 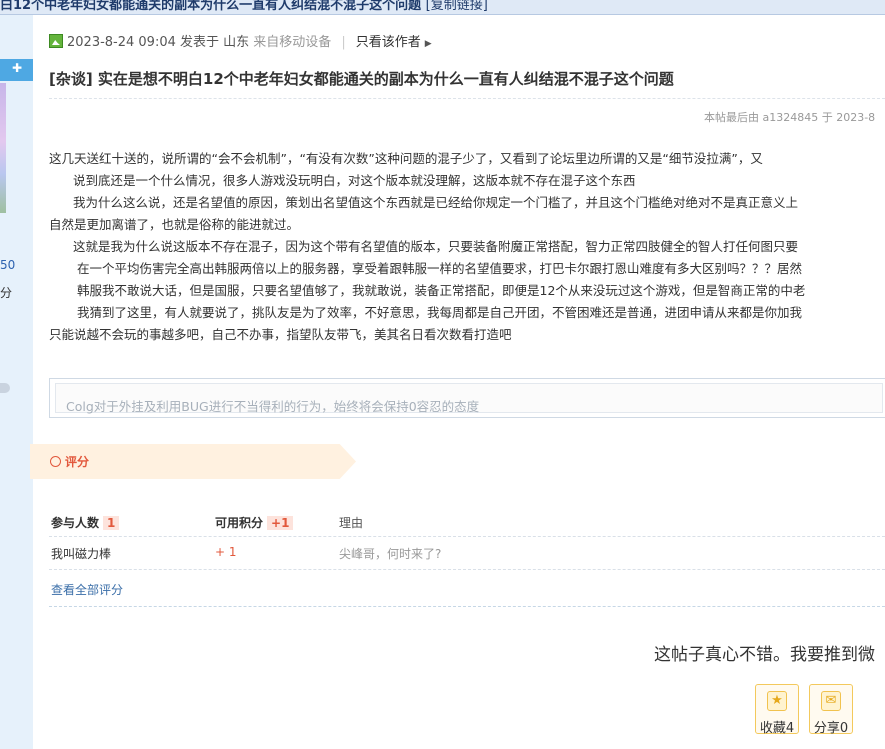 I want to click on participants-count-badge: 1, so click(x=111, y=523).